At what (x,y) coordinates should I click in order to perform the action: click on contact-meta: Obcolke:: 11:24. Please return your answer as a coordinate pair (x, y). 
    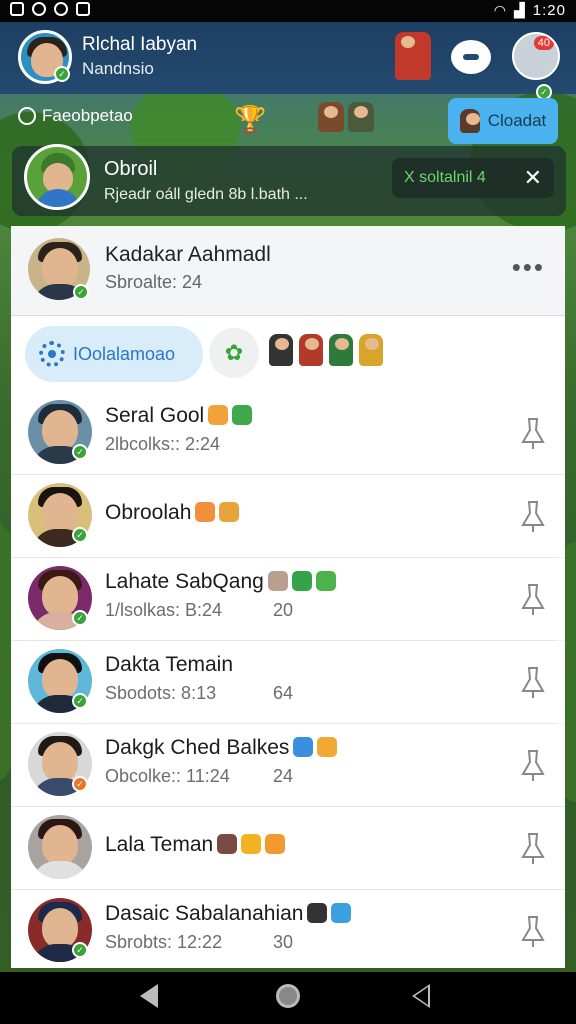
    Looking at the image, I should click on (167, 776).